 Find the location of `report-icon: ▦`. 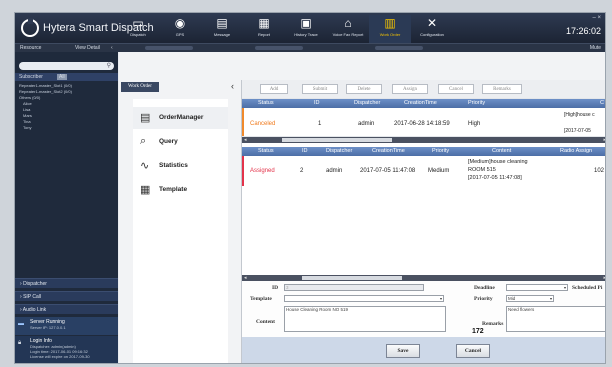

report-icon: ▦ is located at coordinates (264, 23).